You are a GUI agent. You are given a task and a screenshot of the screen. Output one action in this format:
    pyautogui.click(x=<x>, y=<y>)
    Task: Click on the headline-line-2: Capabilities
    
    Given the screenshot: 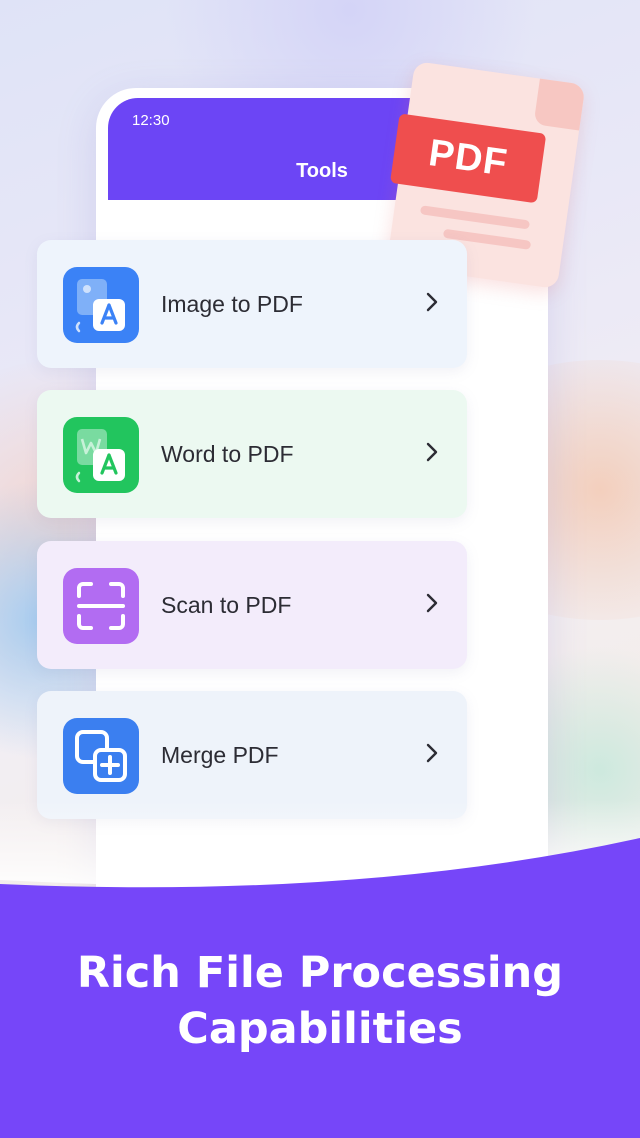 What is the action you would take?
    pyautogui.click(x=320, y=1029)
    